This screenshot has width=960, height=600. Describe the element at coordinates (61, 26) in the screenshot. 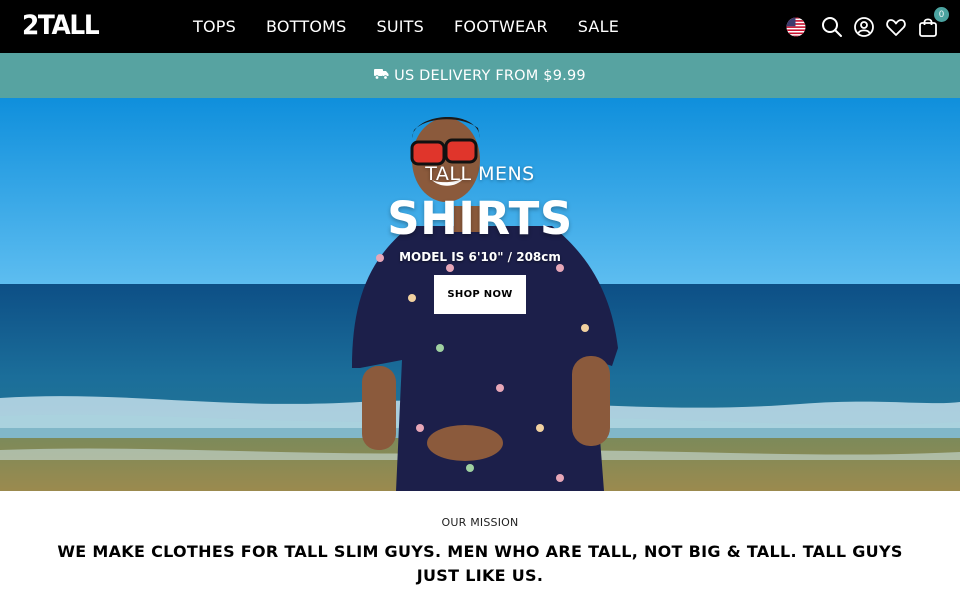

I see `brand-logo: 2TALL` at that location.